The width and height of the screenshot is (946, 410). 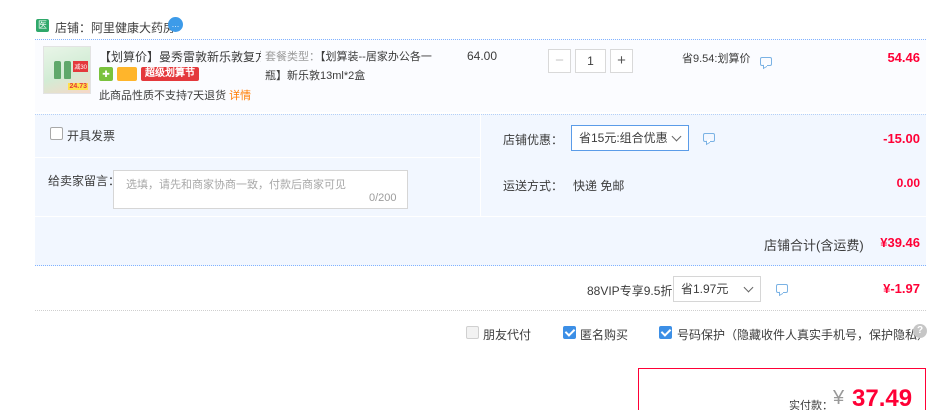 I want to click on payment-amount: 37.49, so click(x=882, y=397).